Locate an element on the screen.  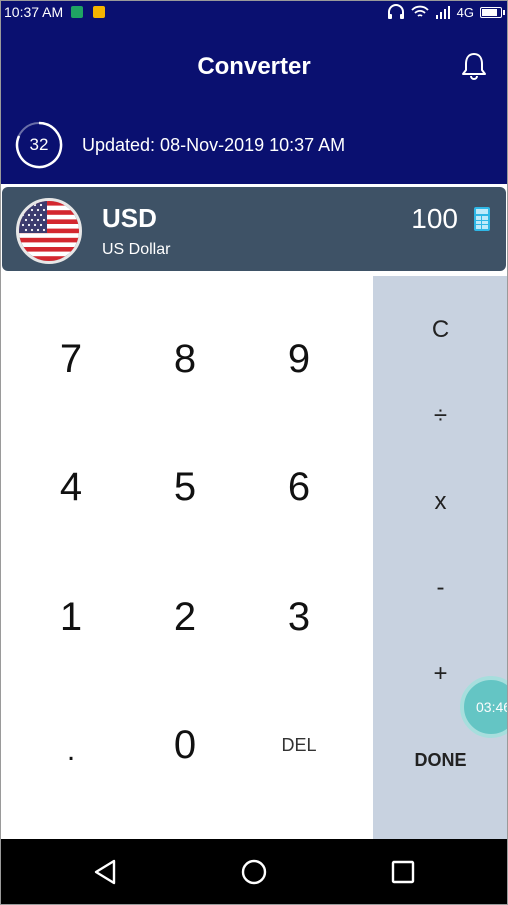
recents-icon is located at coordinates (403, 872).